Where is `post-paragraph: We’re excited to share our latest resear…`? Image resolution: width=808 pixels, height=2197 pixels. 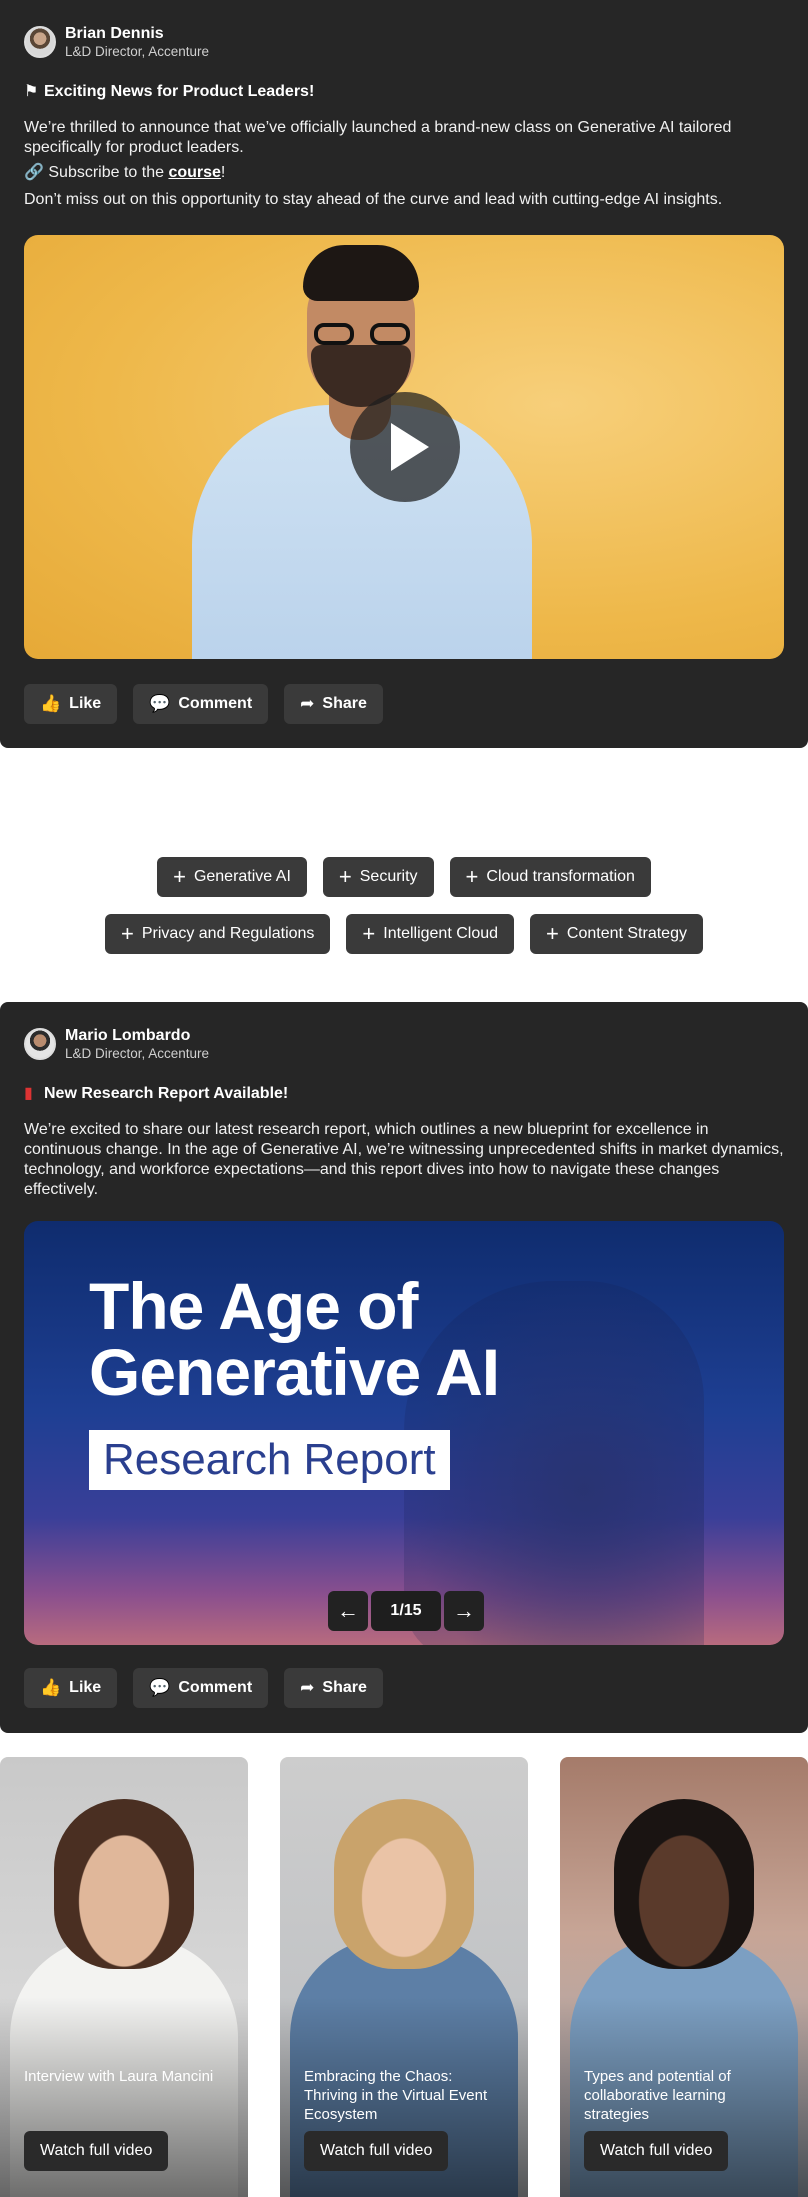 post-paragraph: We’re excited to share our latest resear… is located at coordinates (404, 1159).